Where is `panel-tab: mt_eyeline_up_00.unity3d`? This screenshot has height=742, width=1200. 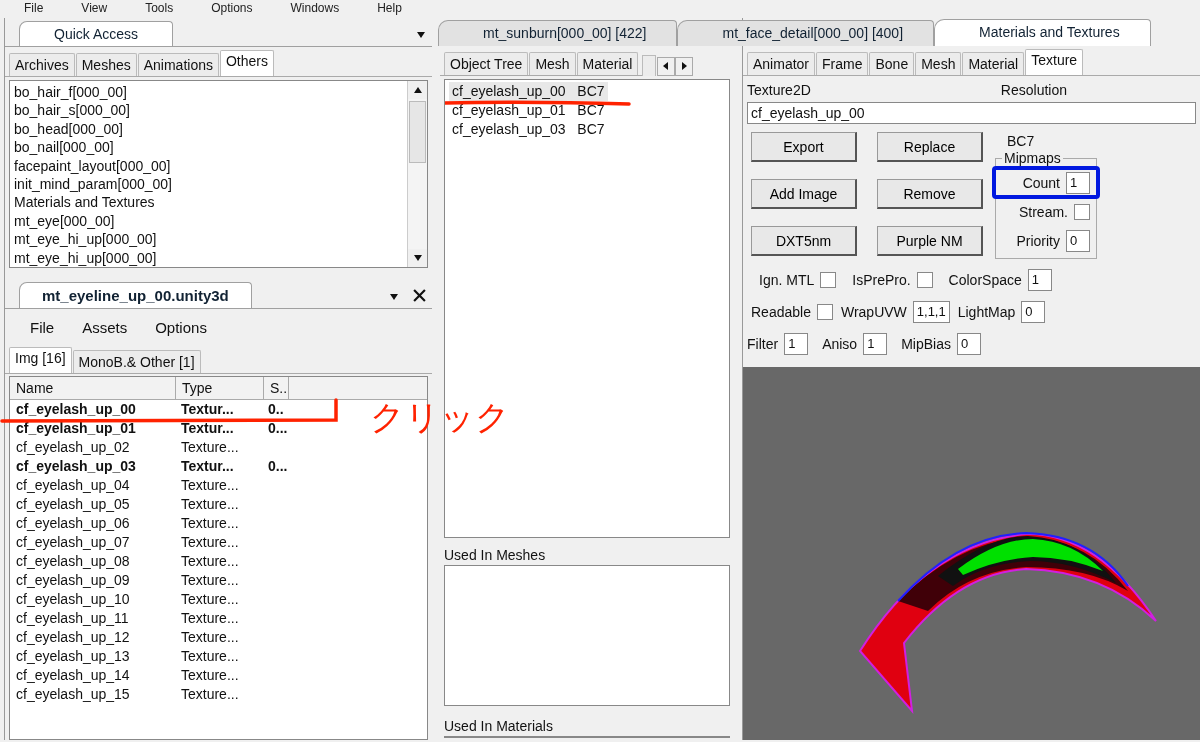 panel-tab: mt_eyeline_up_00.unity3d is located at coordinates (135, 295).